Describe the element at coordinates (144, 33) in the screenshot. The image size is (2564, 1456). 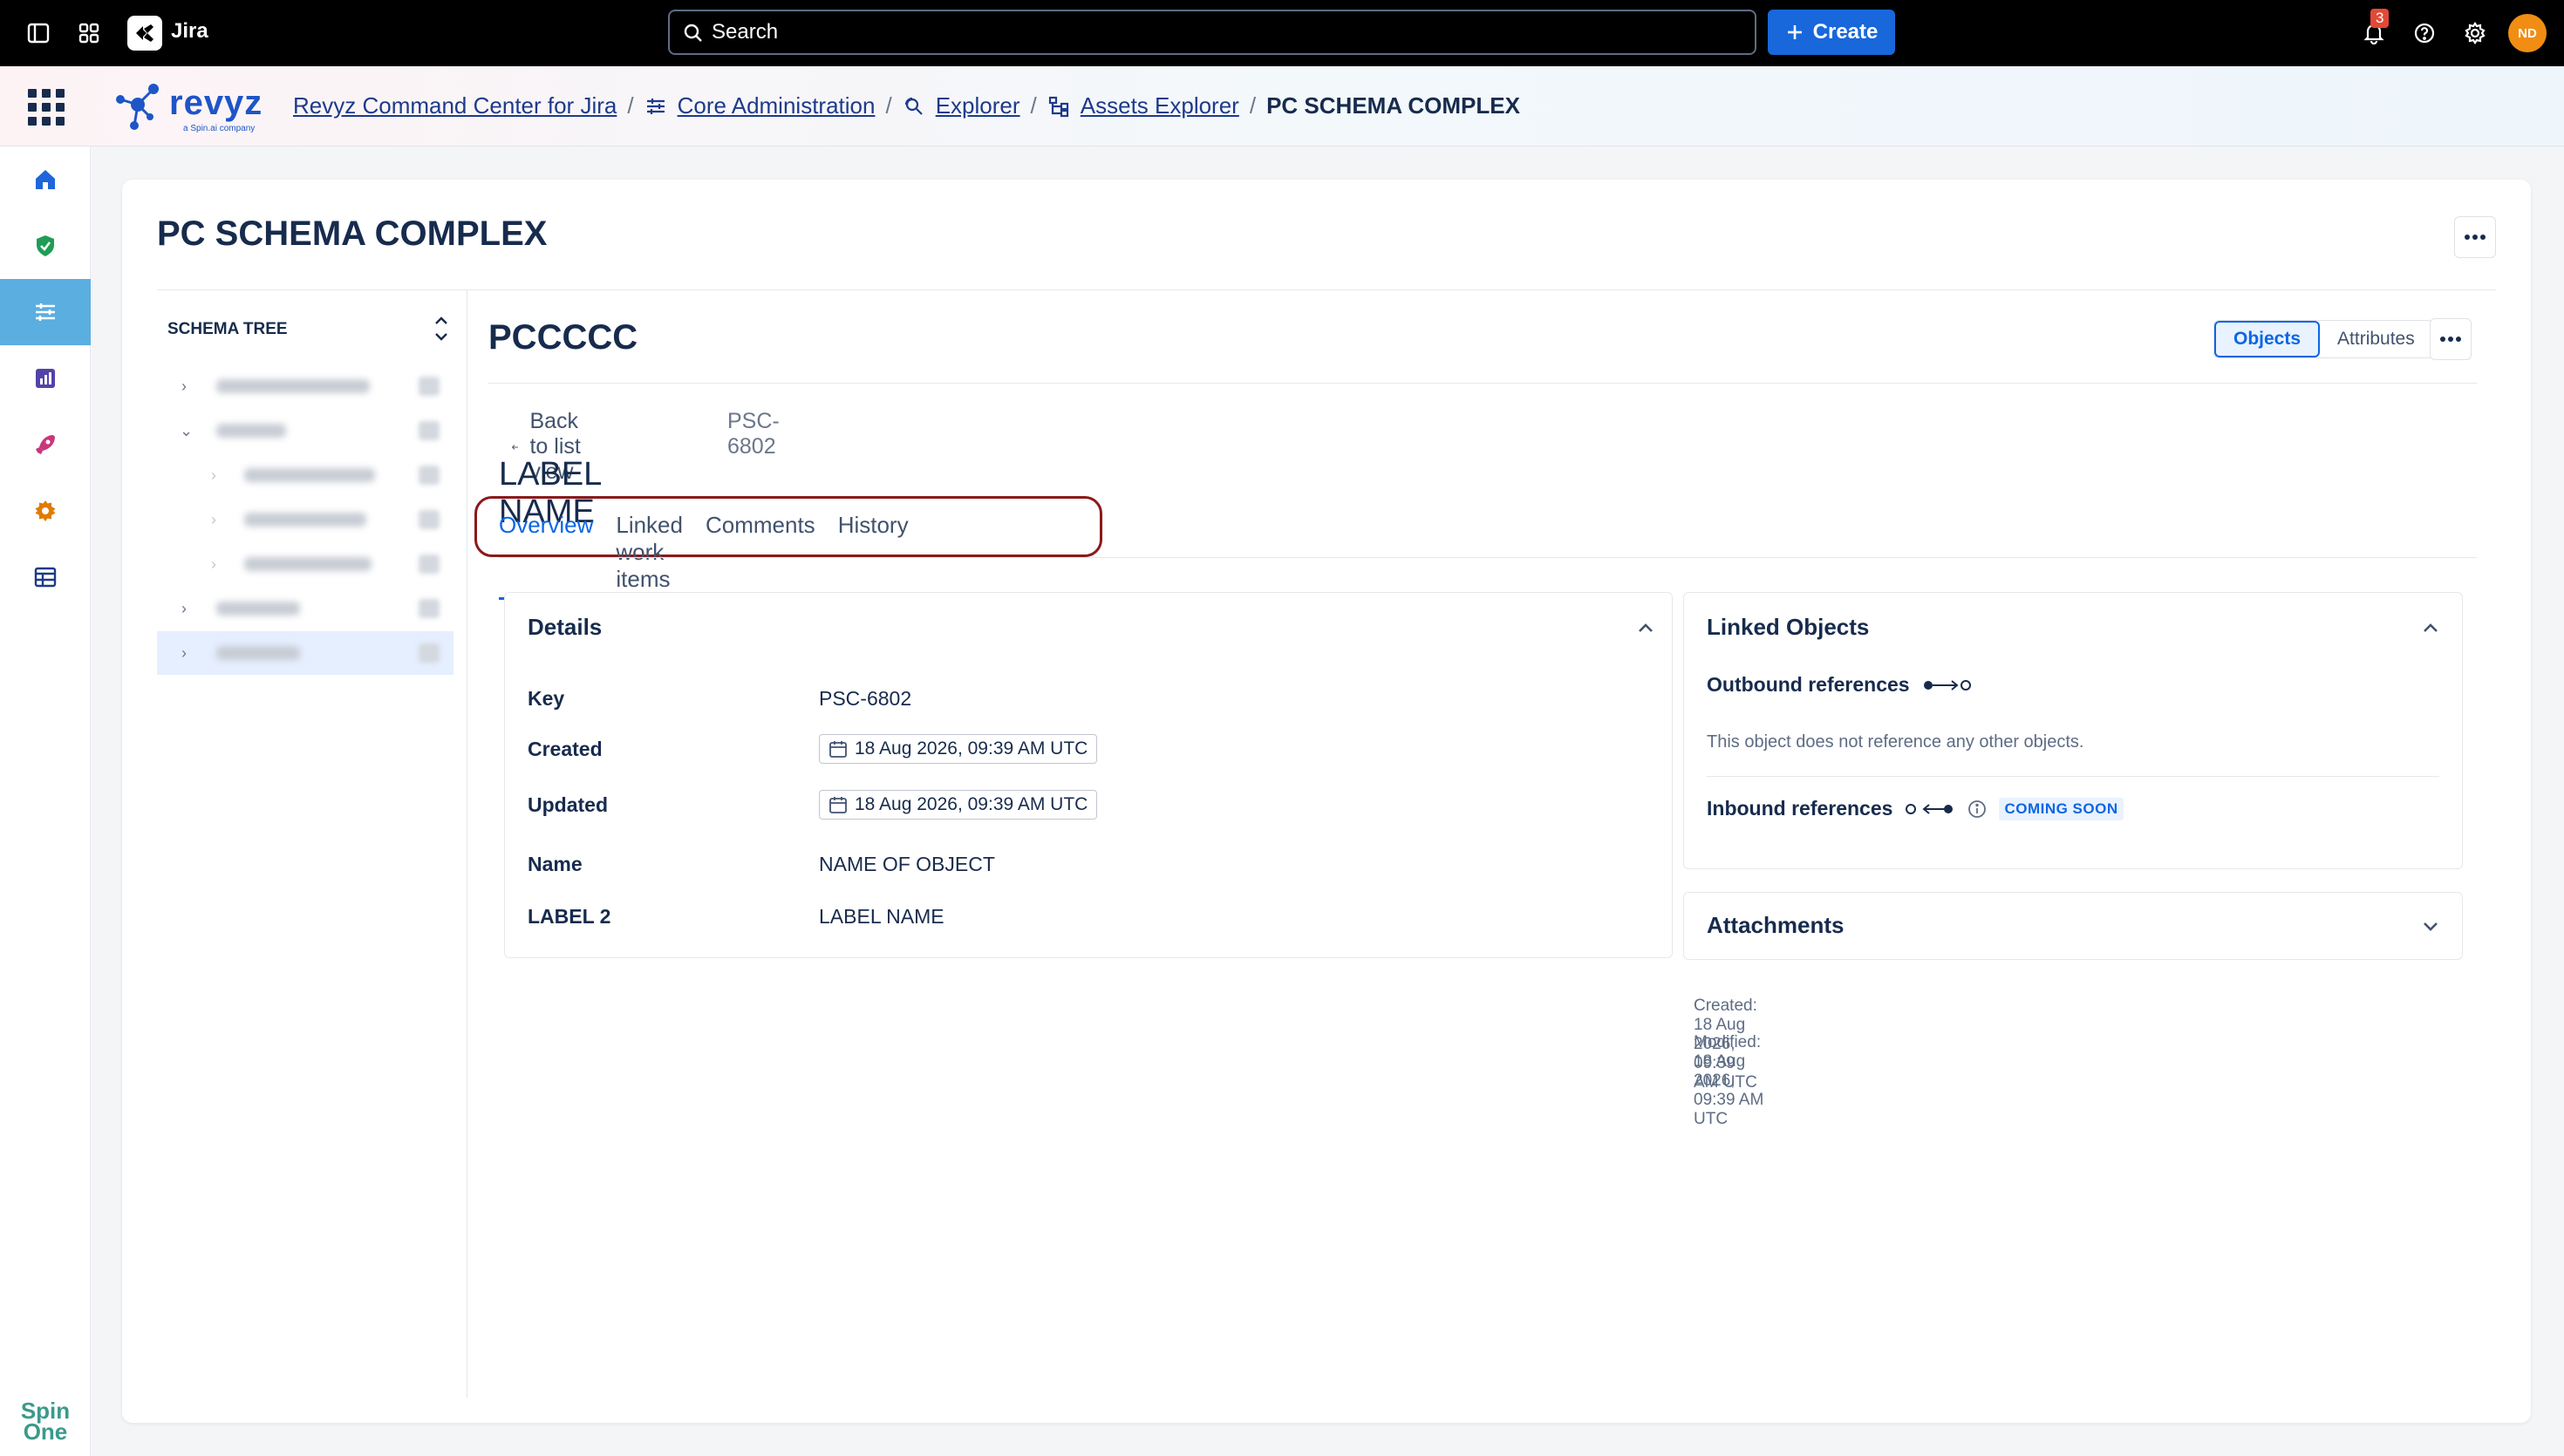
I see `jira-logo-icon` at that location.